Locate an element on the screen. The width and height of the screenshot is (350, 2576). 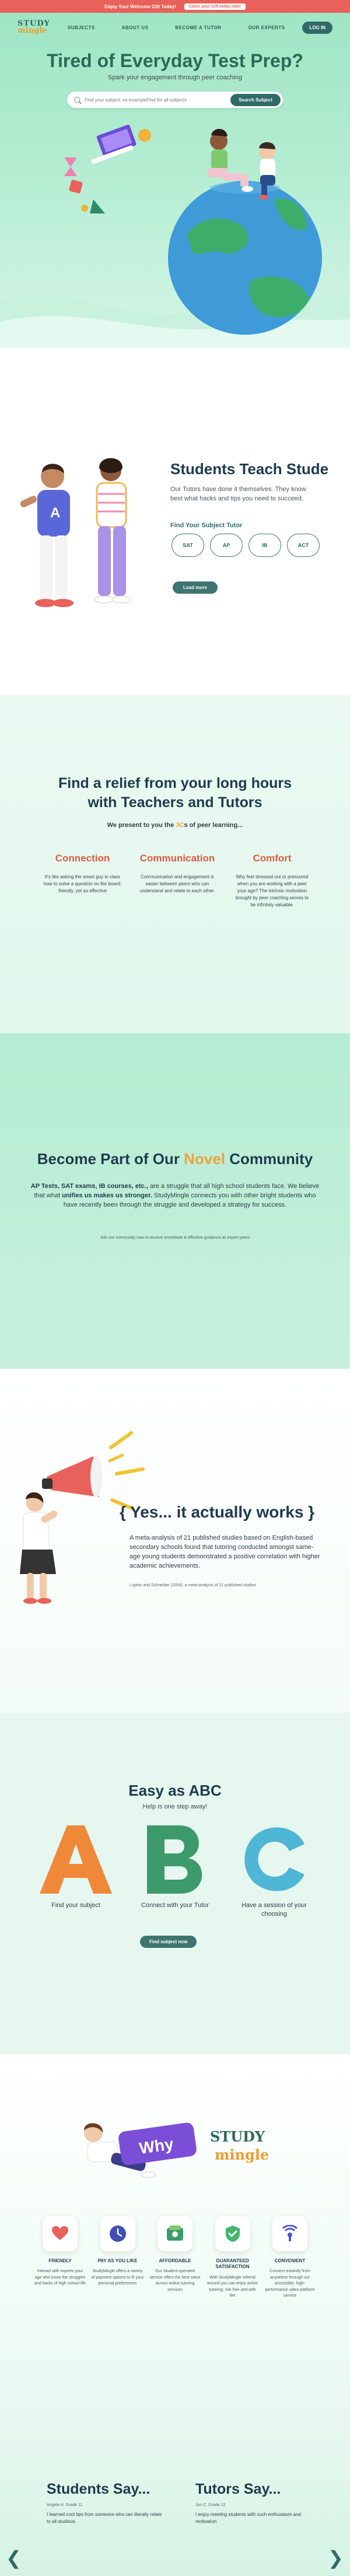
nav-subjects-link: SUBJECTS is located at coordinates (81, 27).